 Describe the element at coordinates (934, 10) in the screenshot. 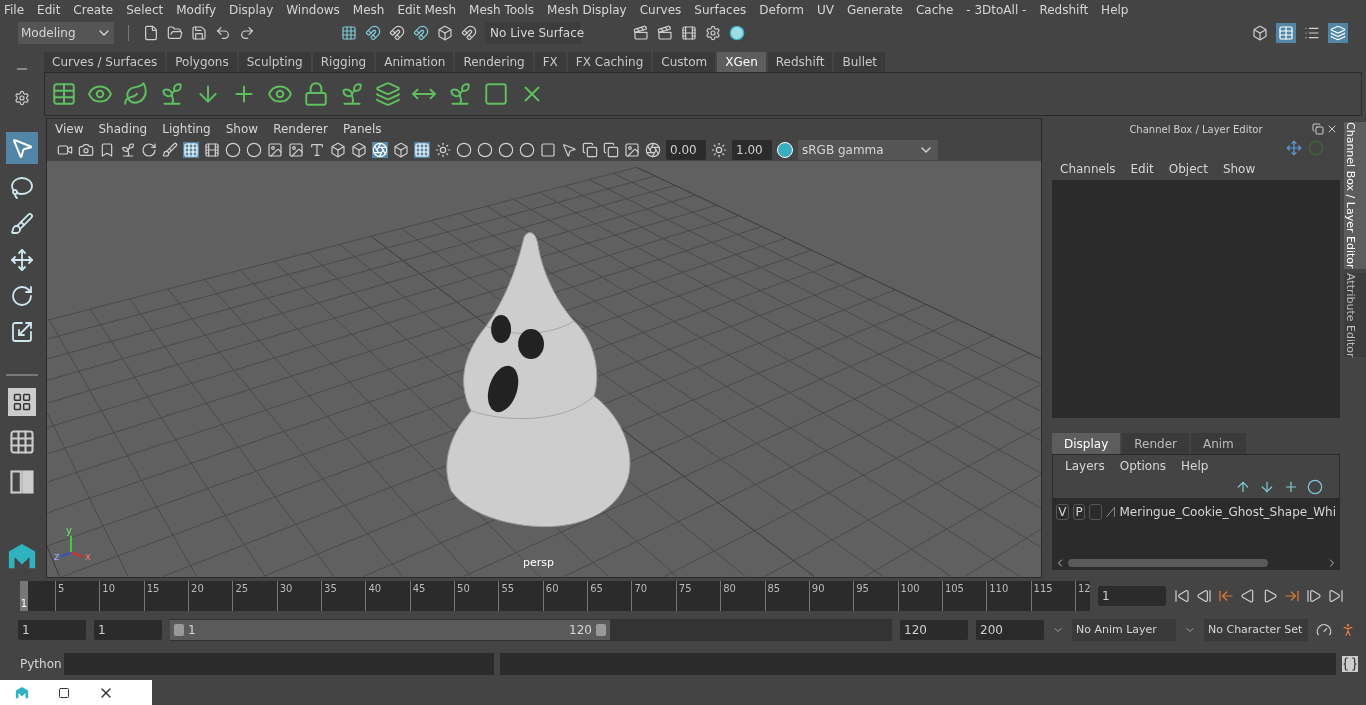

I see `menu-item: Cache` at that location.